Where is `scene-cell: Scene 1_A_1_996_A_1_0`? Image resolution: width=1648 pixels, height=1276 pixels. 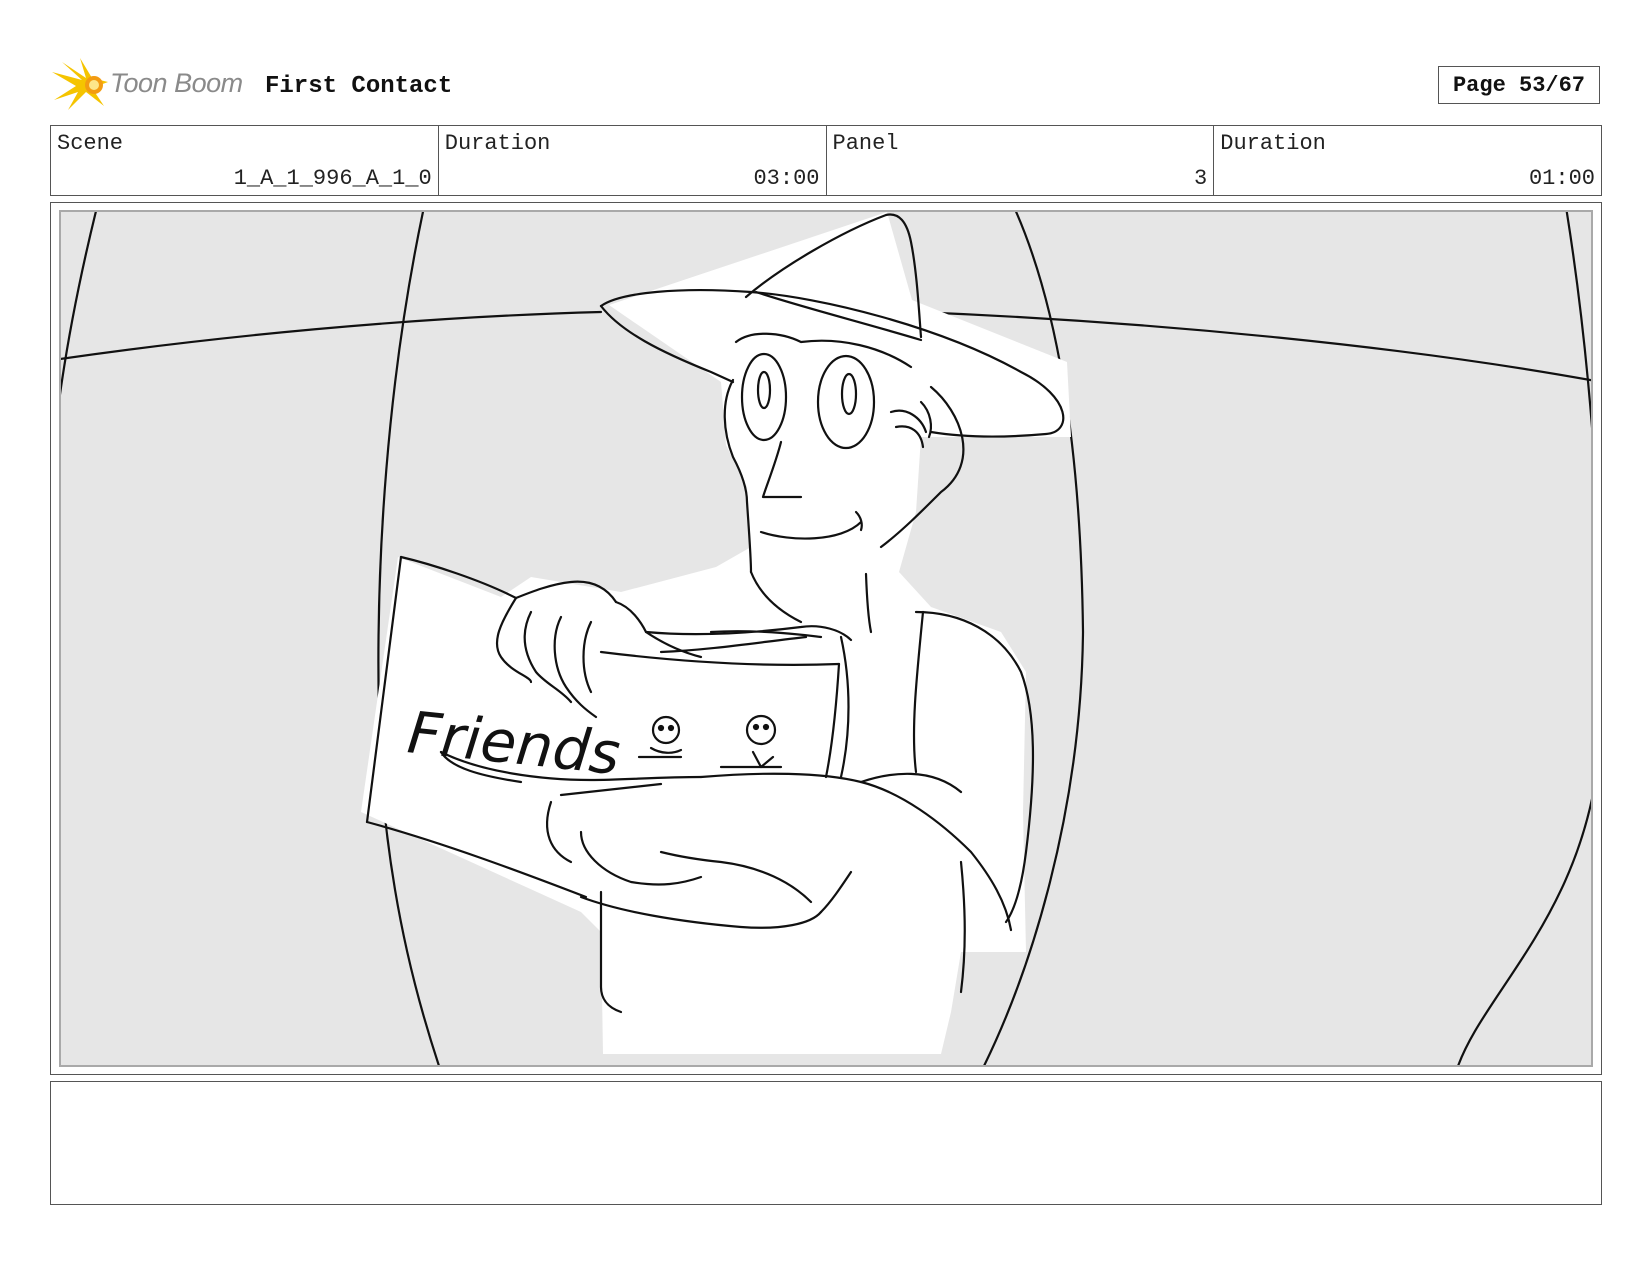
scene-cell: Scene 1_A_1_996_A_1_0 is located at coordinates (245, 160).